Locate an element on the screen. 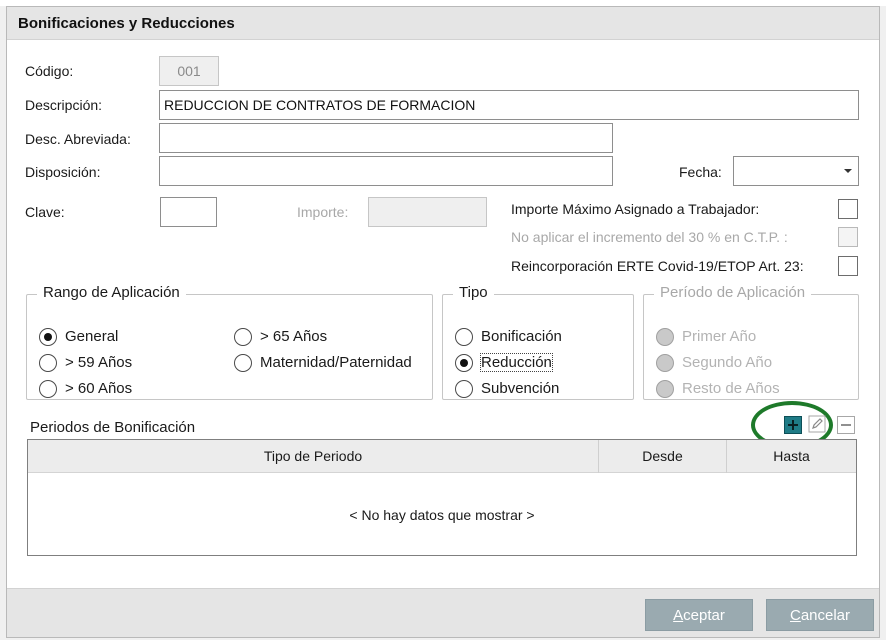 The image size is (886, 640). pencil-icon is located at coordinates (817, 424).